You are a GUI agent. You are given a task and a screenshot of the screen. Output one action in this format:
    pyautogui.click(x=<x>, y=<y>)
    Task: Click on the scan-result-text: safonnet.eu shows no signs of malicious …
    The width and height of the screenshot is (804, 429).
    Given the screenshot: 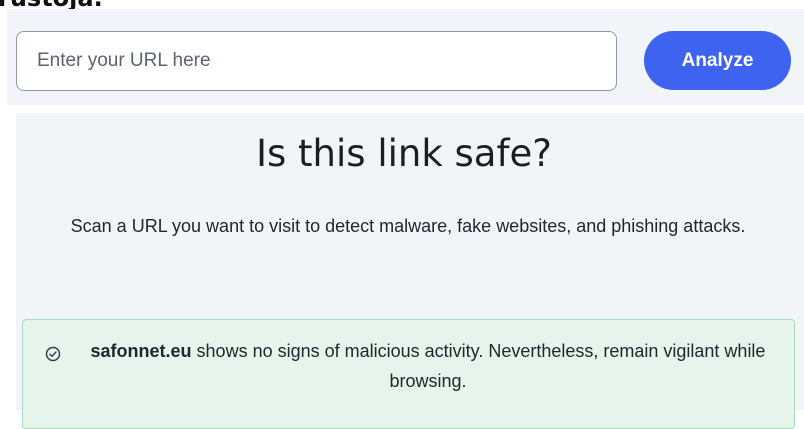 What is the action you would take?
    pyautogui.click(x=428, y=366)
    